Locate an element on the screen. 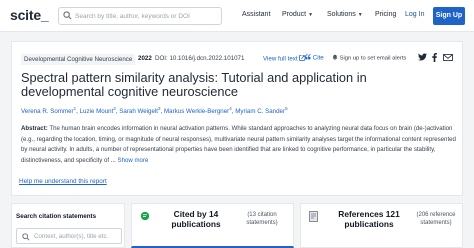 The height and width of the screenshot is (248, 474). citation-search-input is located at coordinates (77, 236).